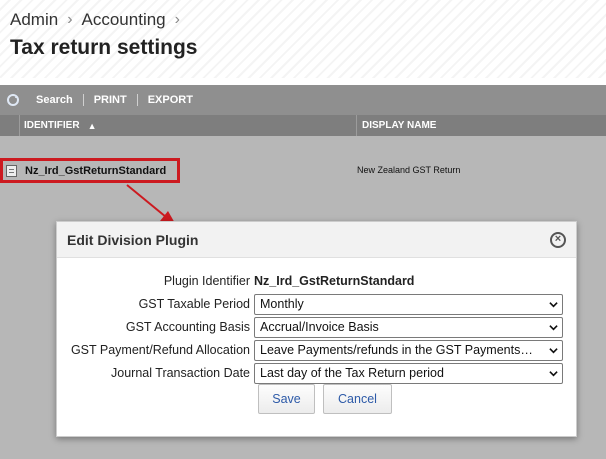 The width and height of the screenshot is (606, 459). Describe the element at coordinates (11, 170) in the screenshot. I see `document-icon` at that location.